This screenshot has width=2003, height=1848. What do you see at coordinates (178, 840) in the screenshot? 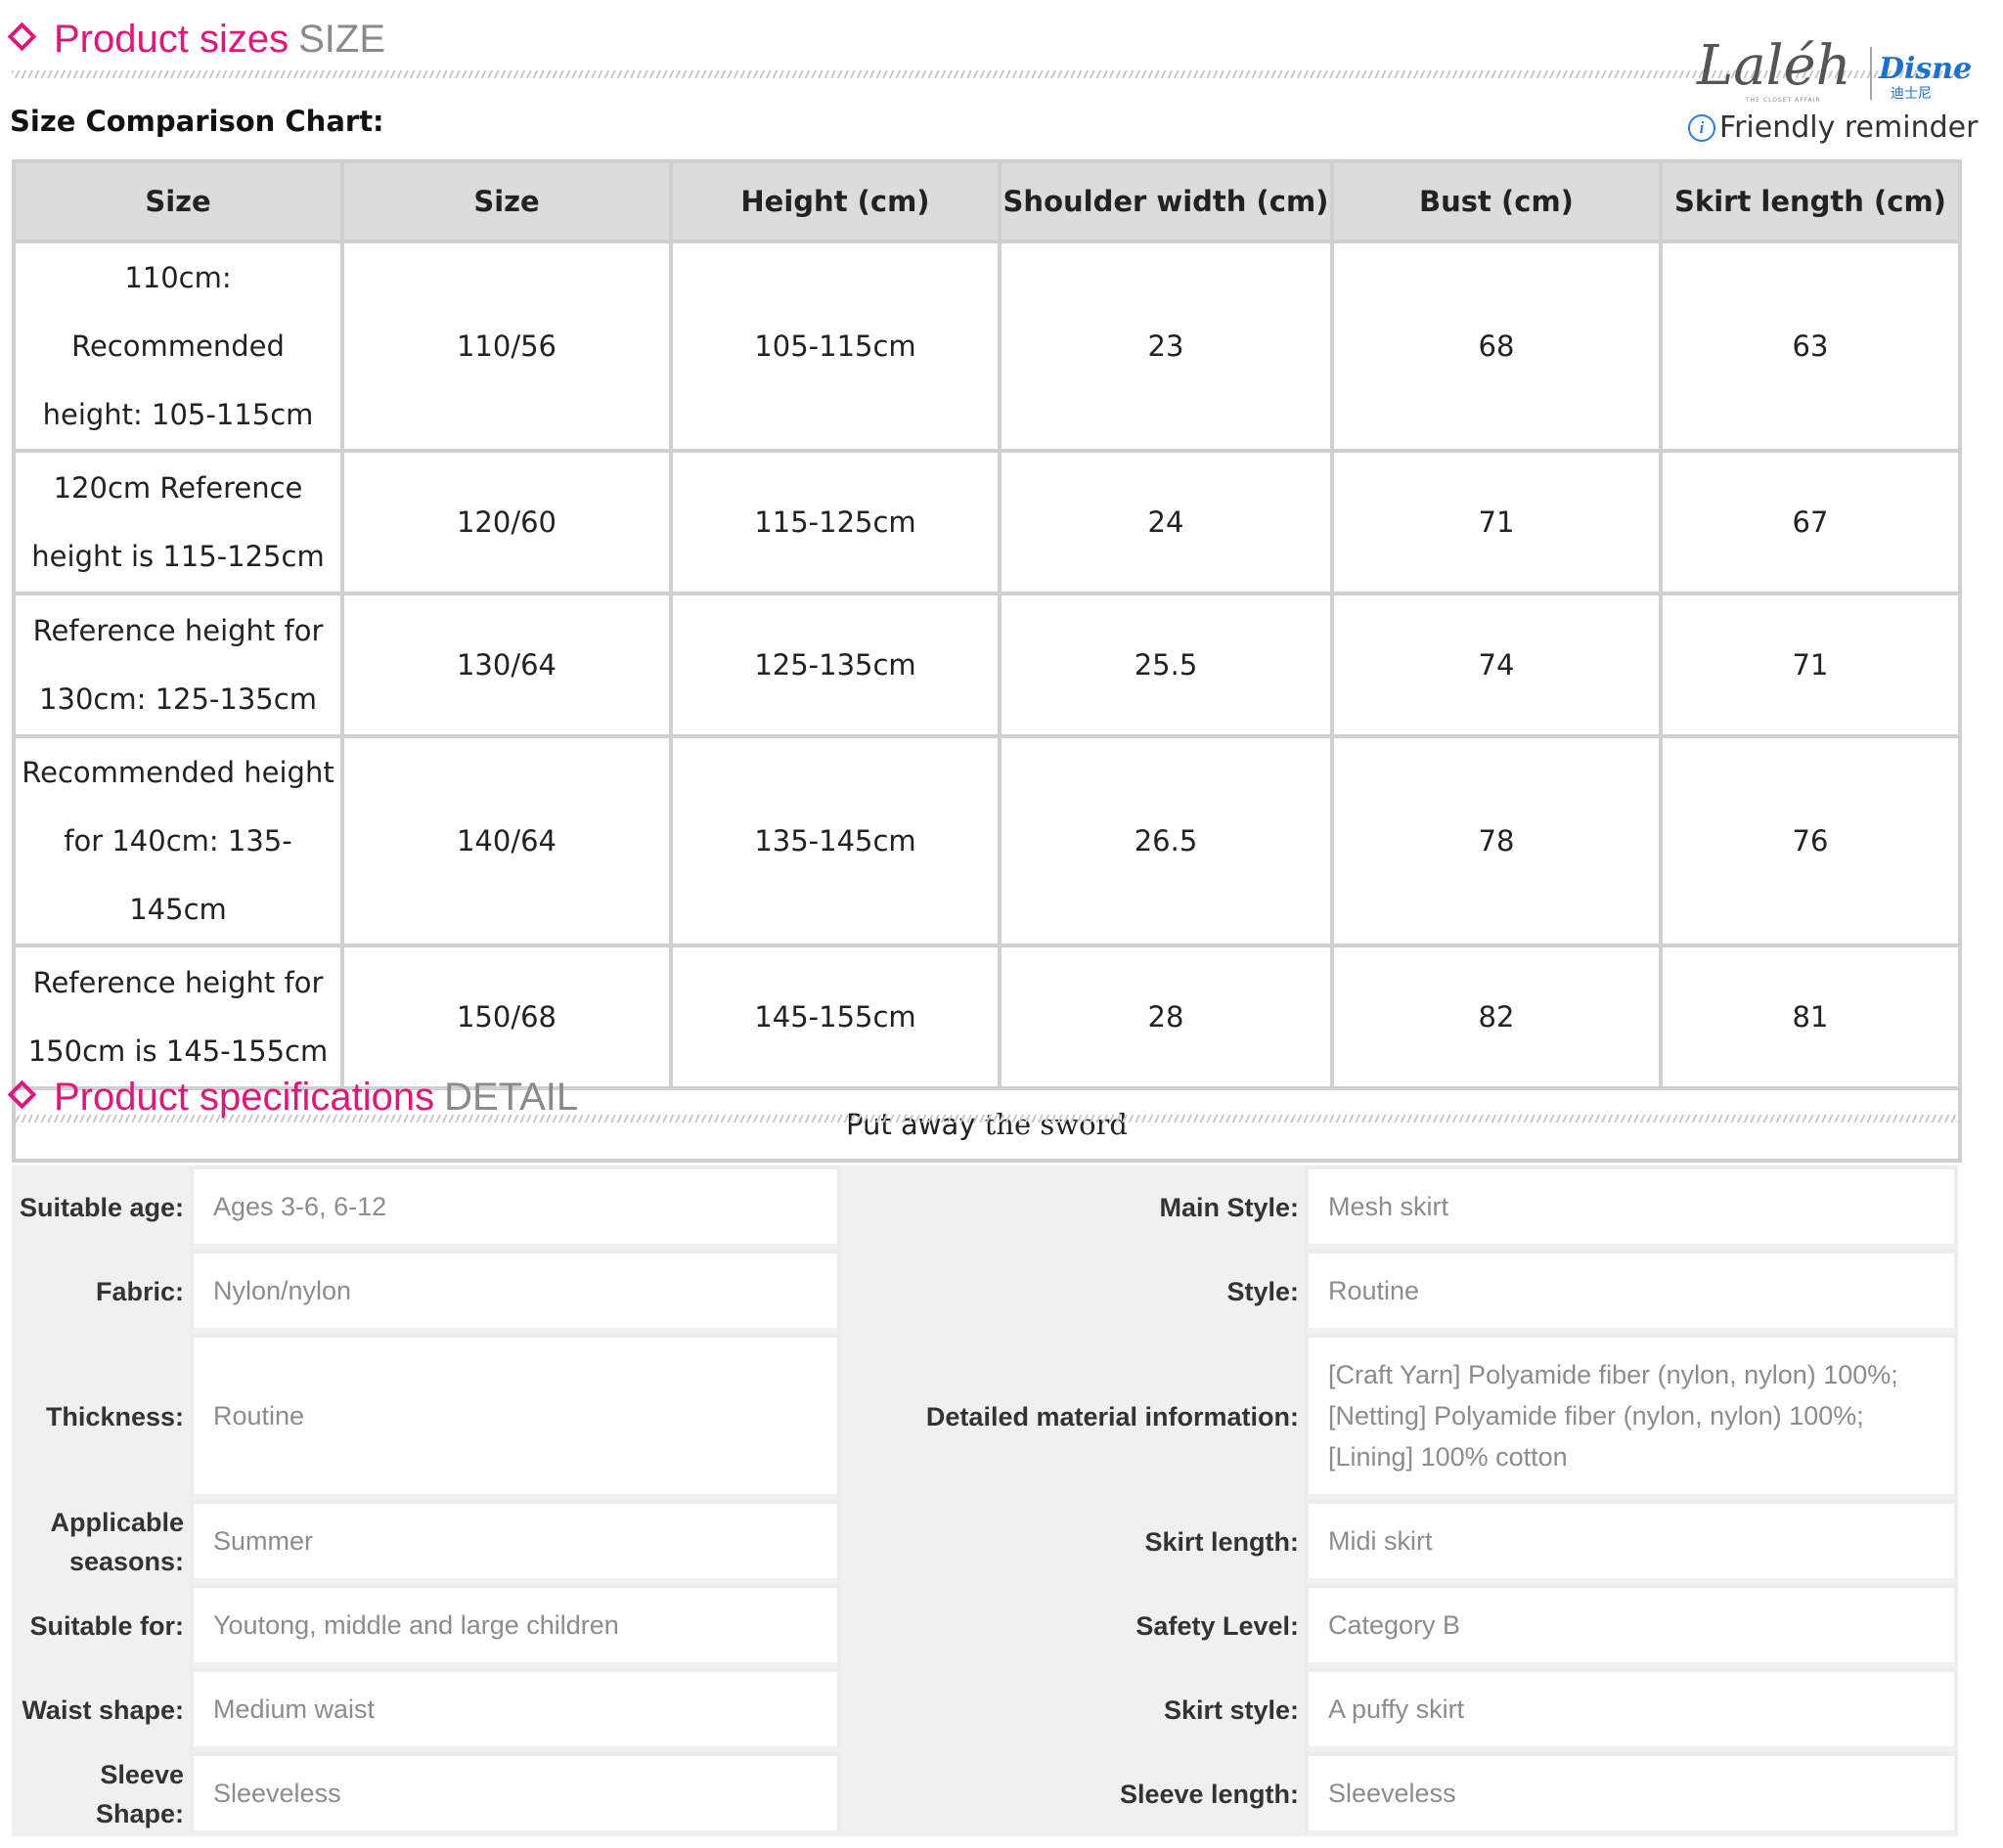
I see `table-cell: Recommended height for 140cm: 135-145cm` at bounding box center [178, 840].